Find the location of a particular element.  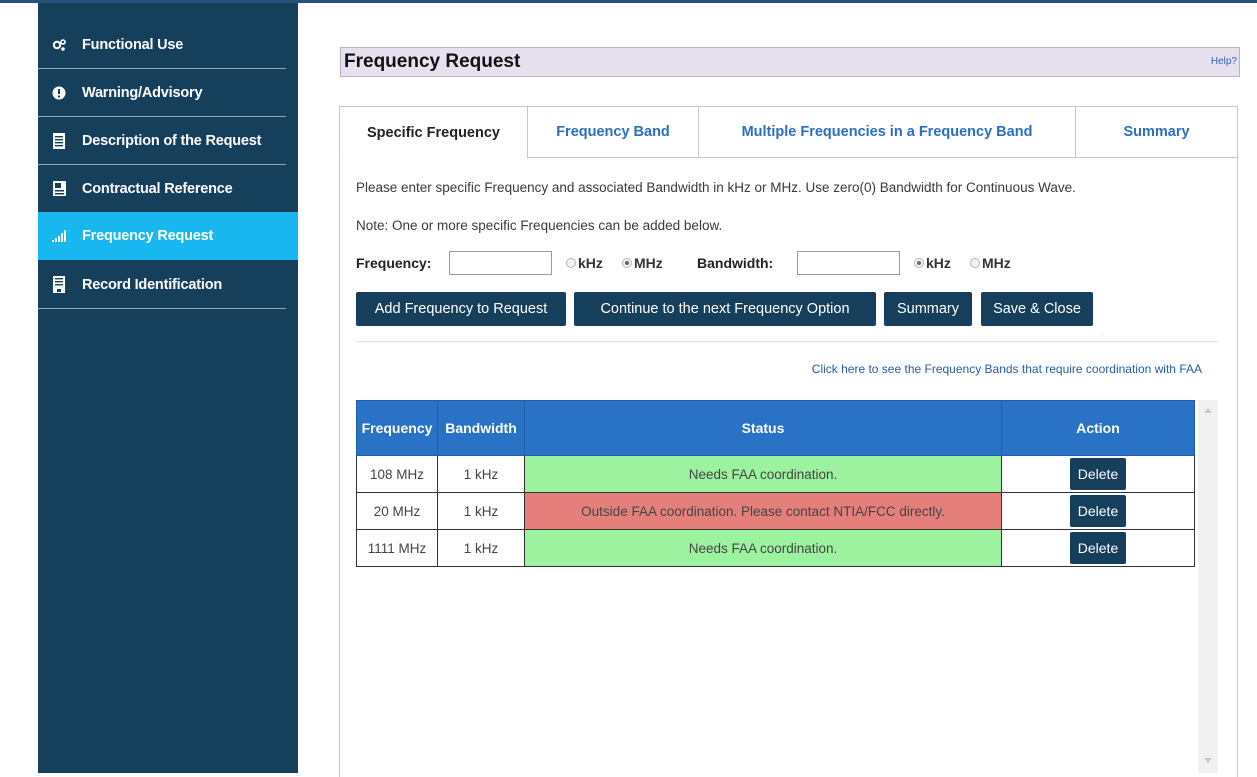

cell-frequency: 1111 MHz is located at coordinates (397, 548).